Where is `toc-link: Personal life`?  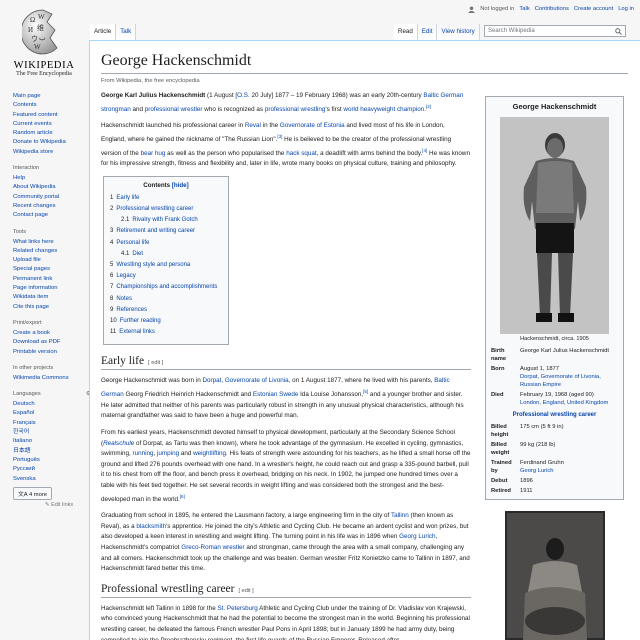 toc-link: Personal life is located at coordinates (132, 243).